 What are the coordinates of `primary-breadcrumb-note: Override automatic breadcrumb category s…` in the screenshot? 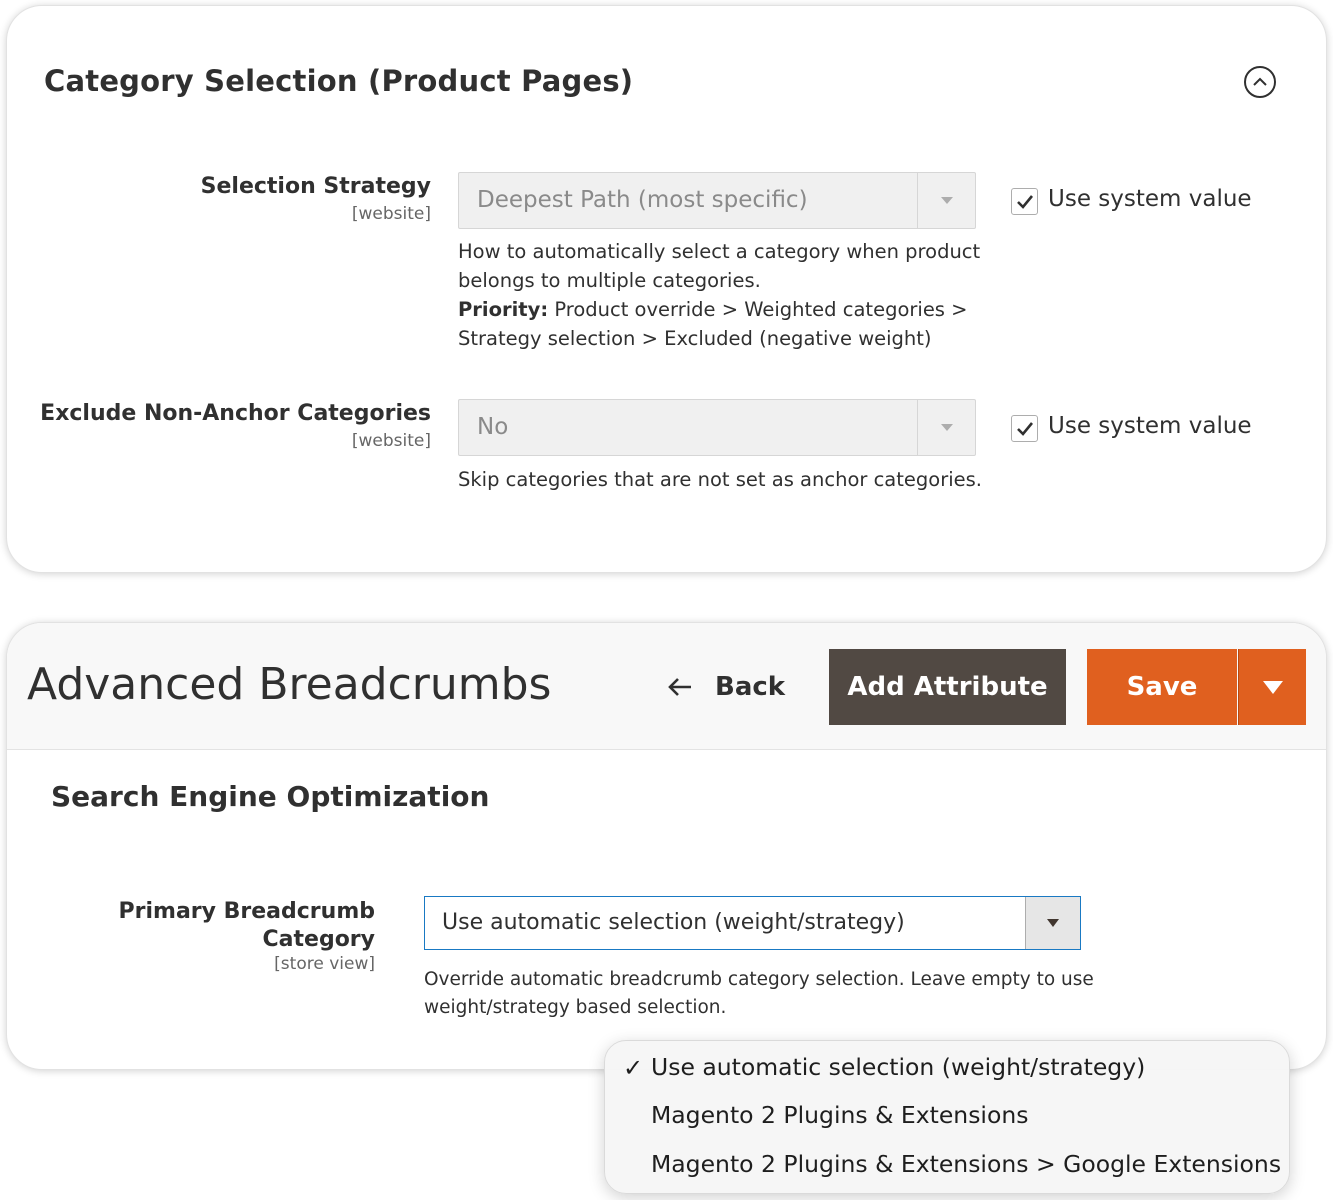 It's located at (769, 994).